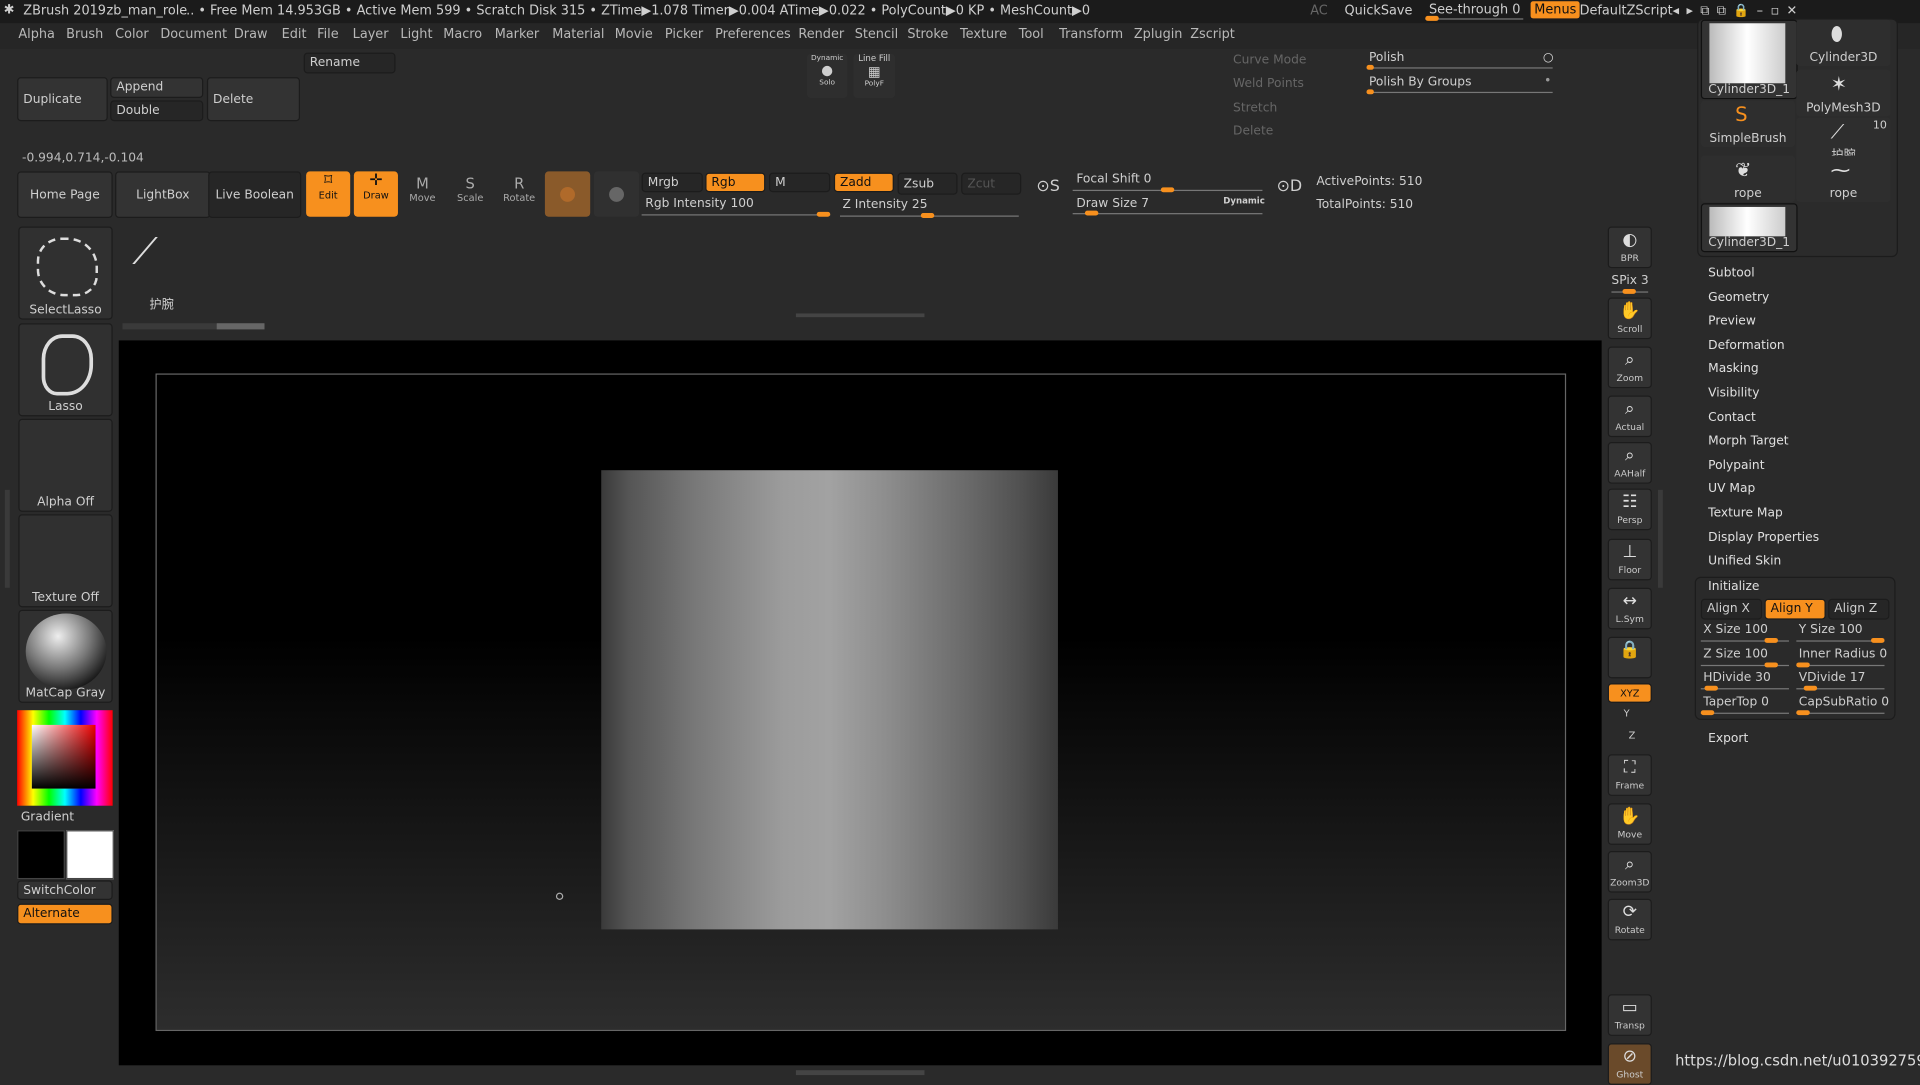 The height and width of the screenshot is (1085, 1920). What do you see at coordinates (470, 194) in the screenshot?
I see `scale-mode-button: S Scale` at bounding box center [470, 194].